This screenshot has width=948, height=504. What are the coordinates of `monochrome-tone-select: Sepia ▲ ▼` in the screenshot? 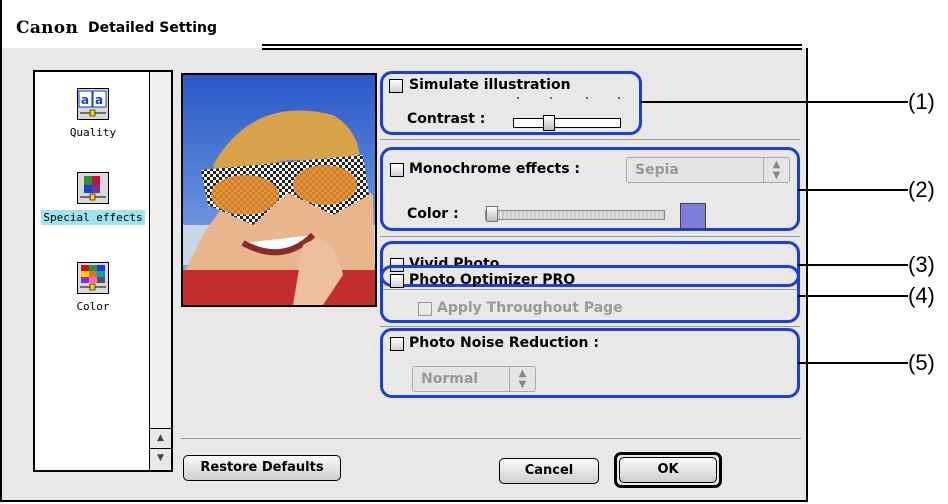 It's located at (708, 170).